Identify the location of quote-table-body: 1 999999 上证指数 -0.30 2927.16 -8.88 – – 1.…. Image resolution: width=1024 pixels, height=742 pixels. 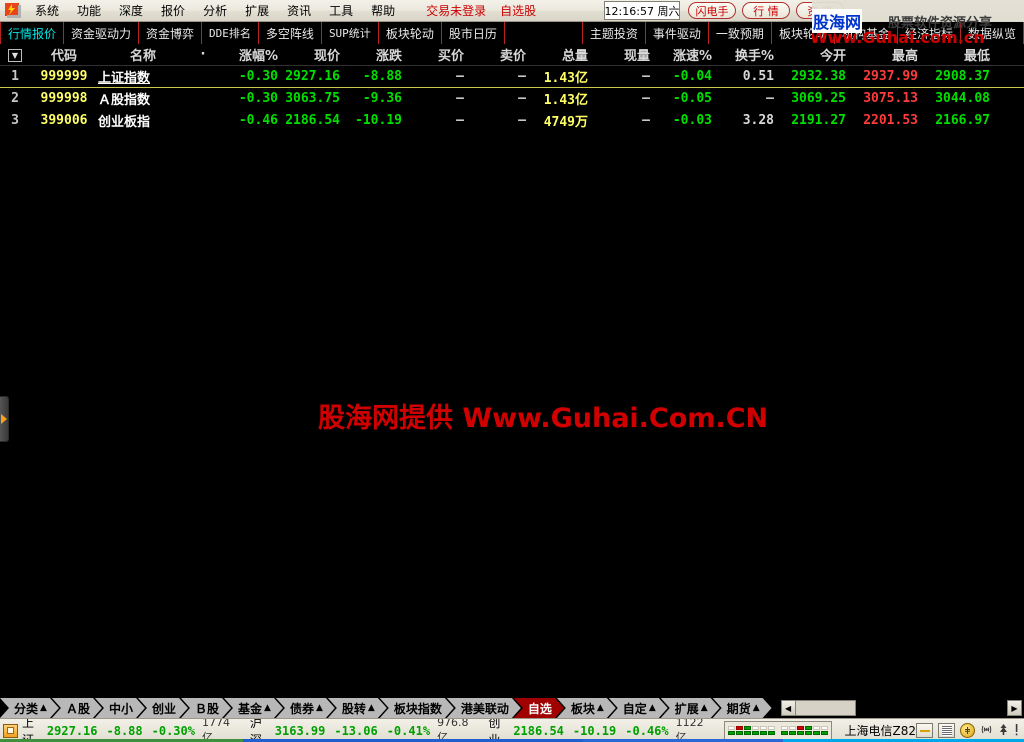
(512, 98).